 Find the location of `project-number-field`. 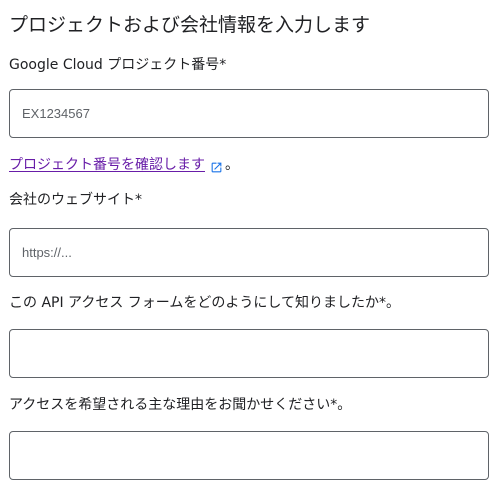

project-number-field is located at coordinates (249, 113).